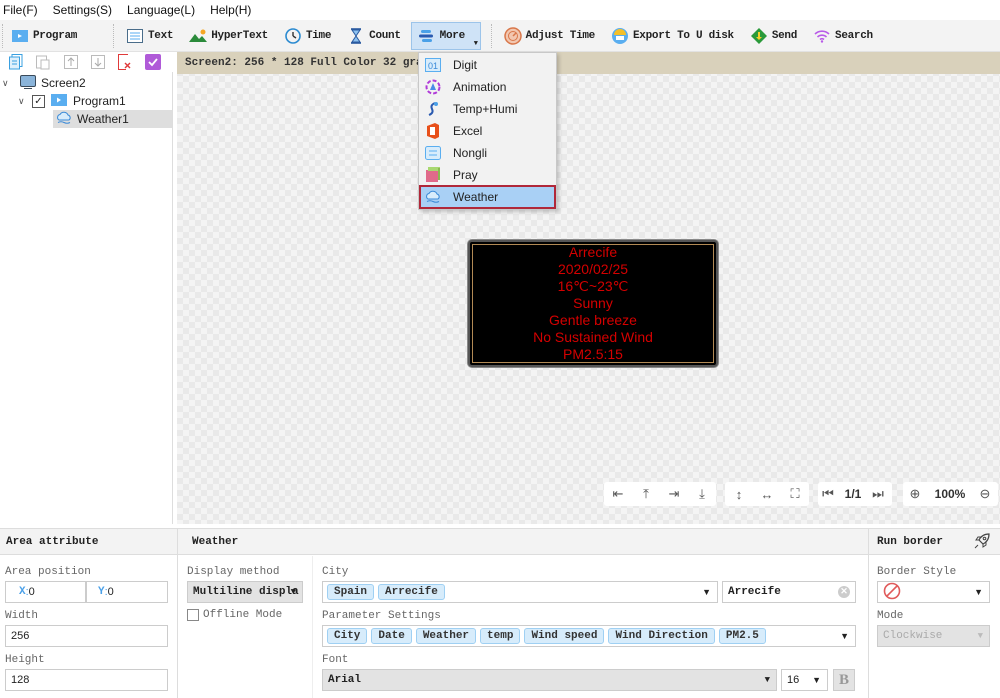 The height and width of the screenshot is (698, 1000). Describe the element at coordinates (512, 35) in the screenshot. I see `gauge-icon` at that location.